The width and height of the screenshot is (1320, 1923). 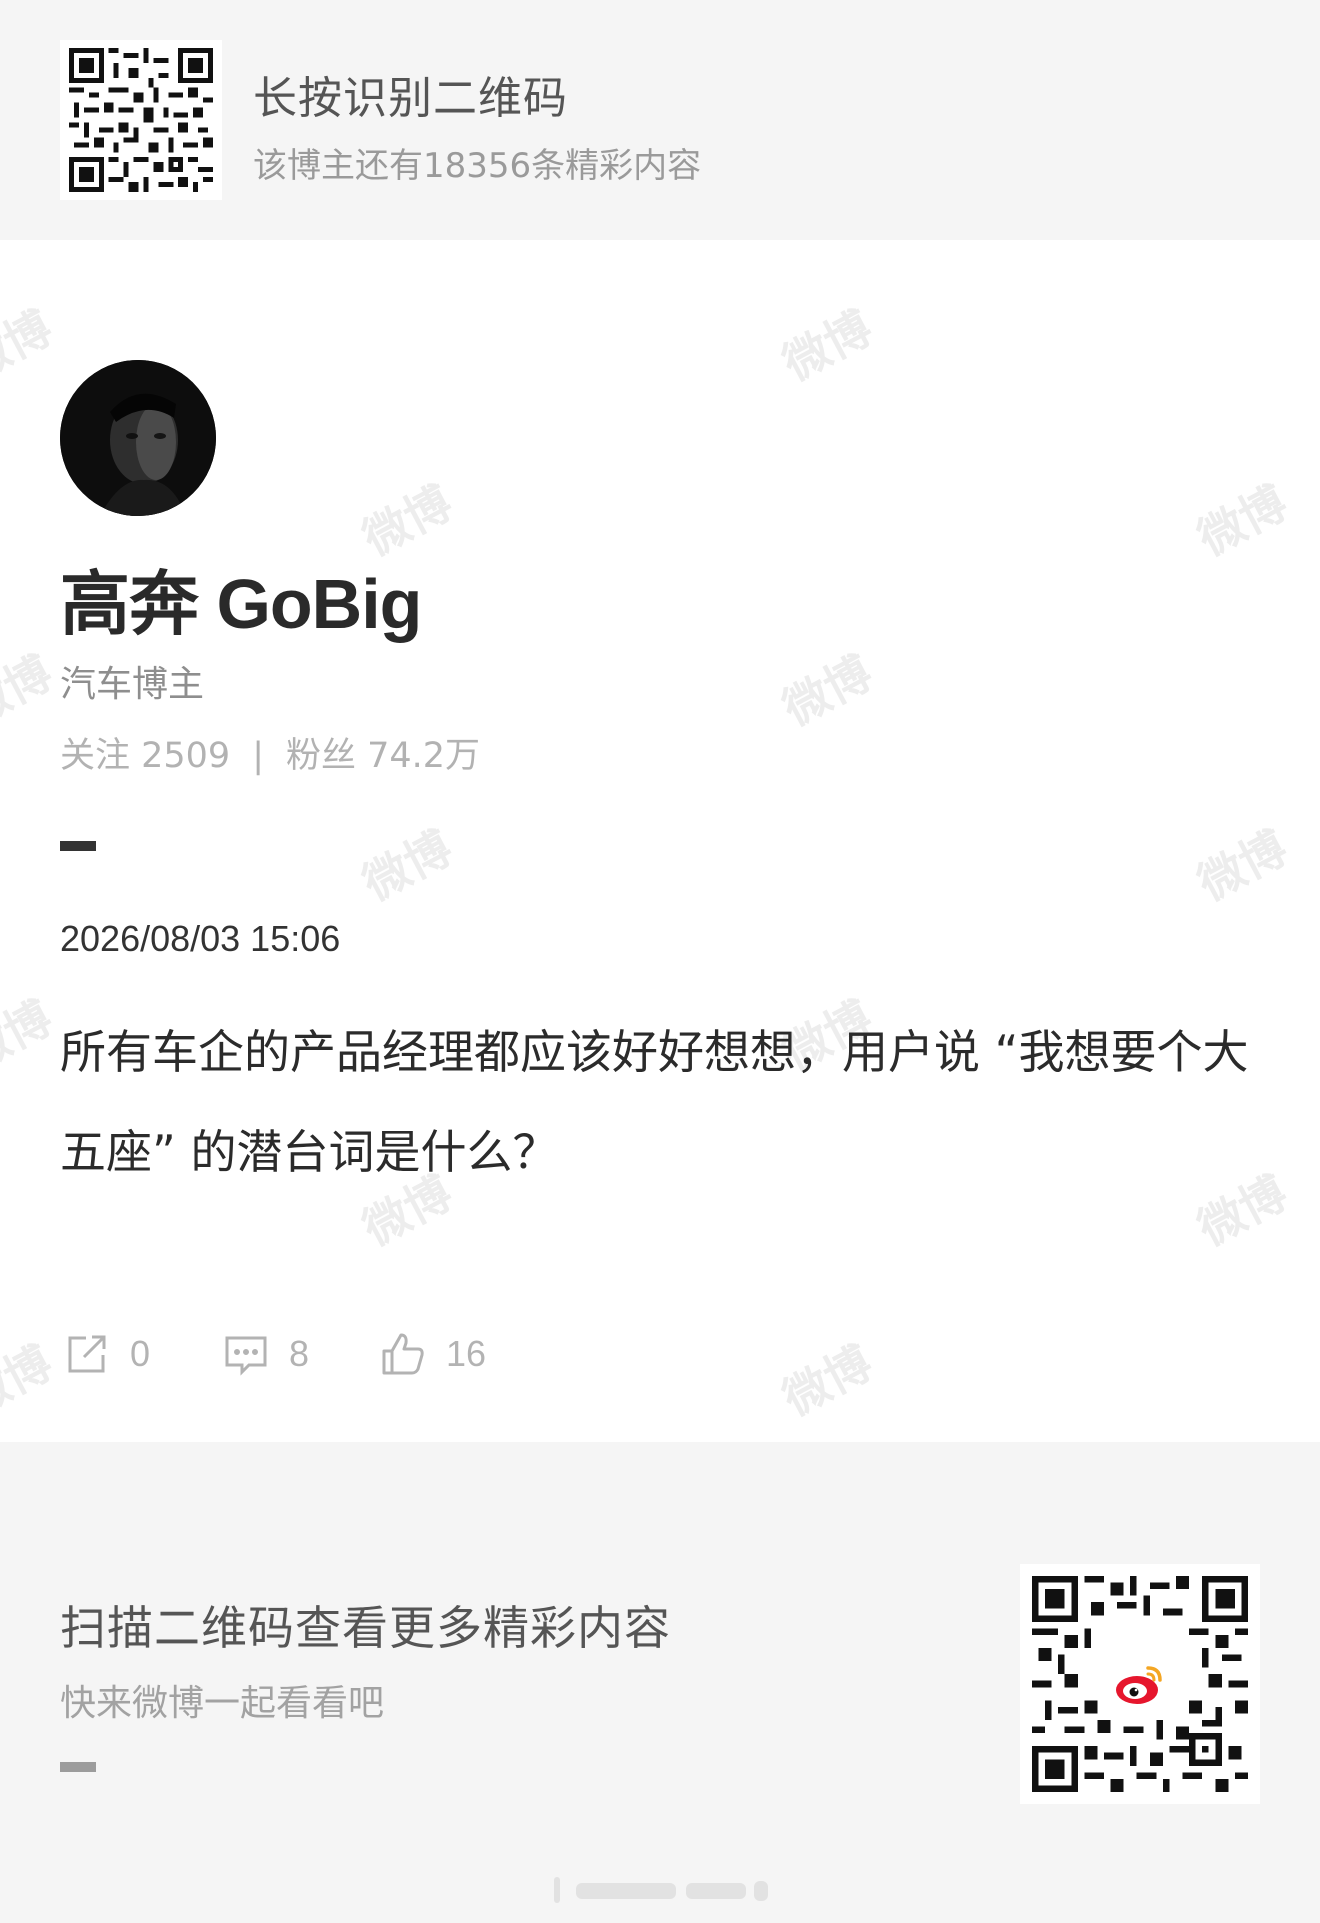 What do you see at coordinates (107, 1354) in the screenshot?
I see `repost-button: 0` at bounding box center [107, 1354].